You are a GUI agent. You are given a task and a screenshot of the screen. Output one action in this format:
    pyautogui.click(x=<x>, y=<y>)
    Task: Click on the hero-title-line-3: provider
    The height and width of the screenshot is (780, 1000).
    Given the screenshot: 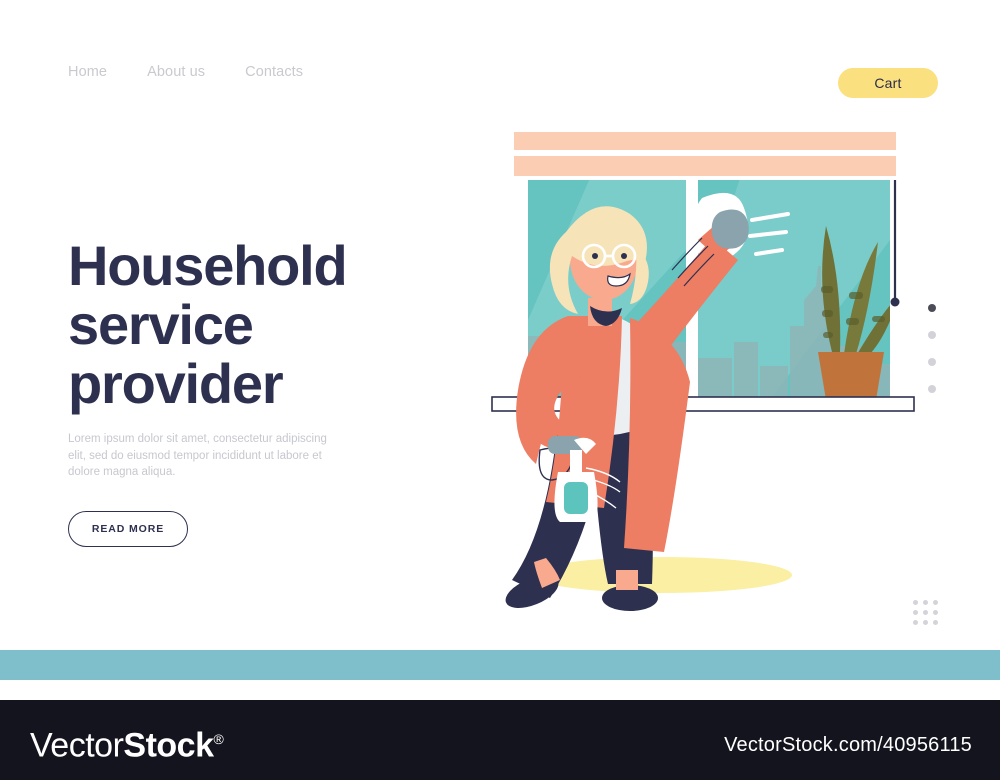 What is the action you would take?
    pyautogui.click(x=176, y=383)
    